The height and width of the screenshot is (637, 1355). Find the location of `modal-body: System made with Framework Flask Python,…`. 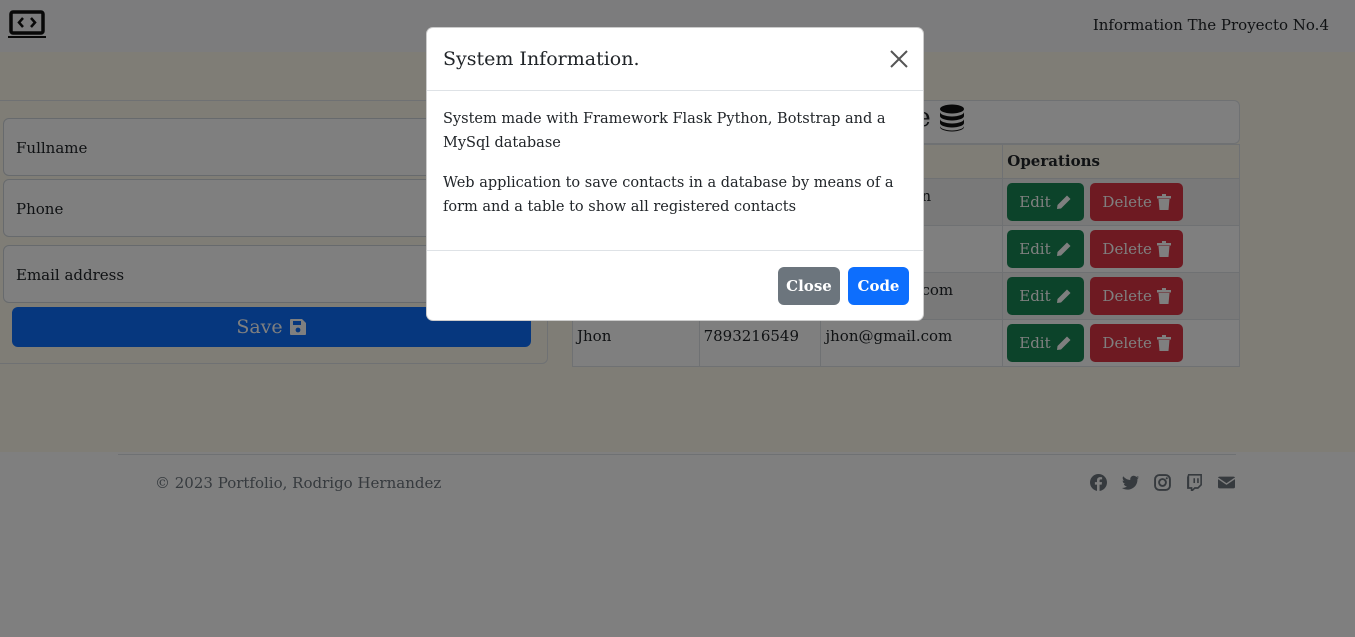

modal-body: System made with Framework Flask Python,… is located at coordinates (675, 171).